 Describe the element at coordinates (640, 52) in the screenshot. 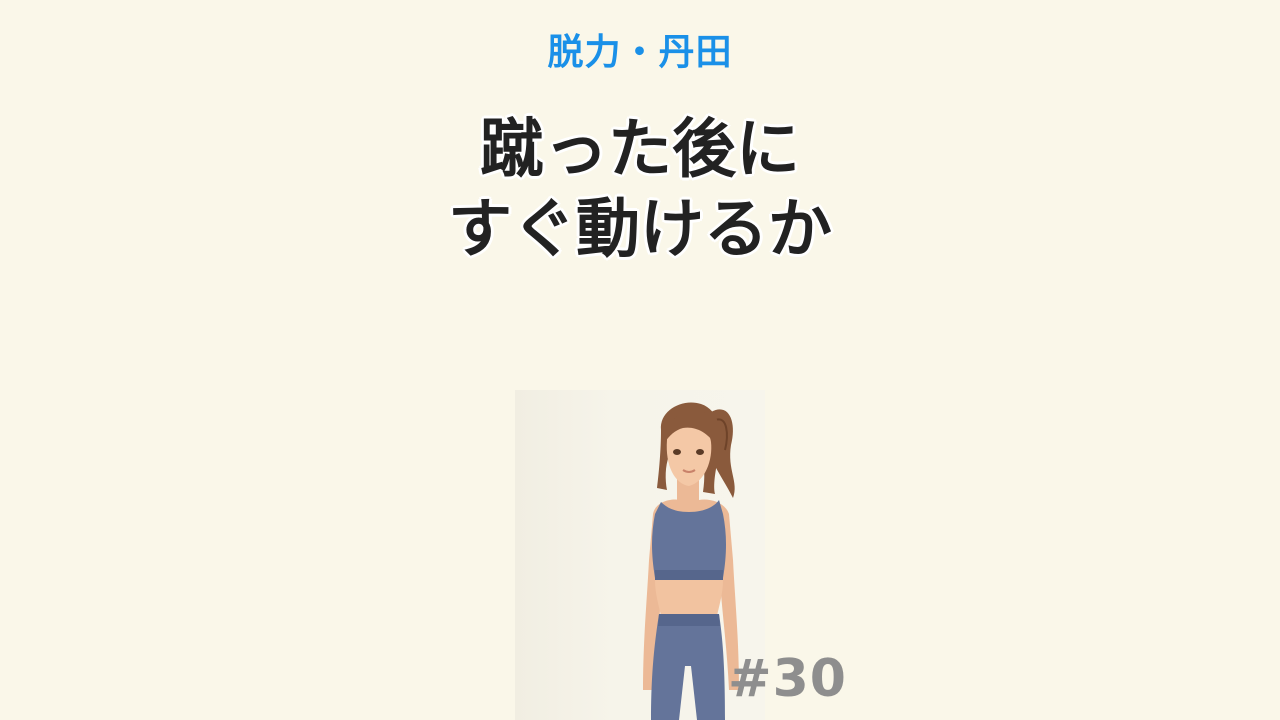

I see `category-label: 脱力・丹田` at that location.